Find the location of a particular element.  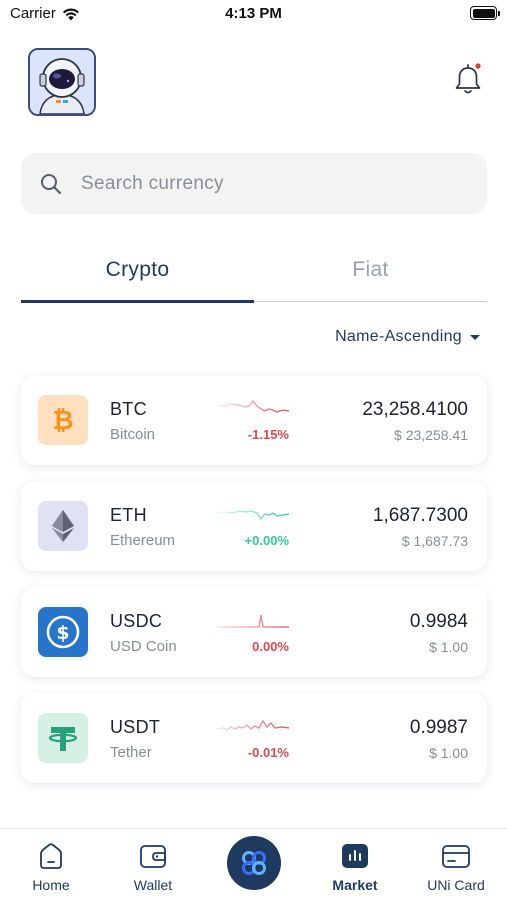

coin-symbol: ETH is located at coordinates (128, 515).